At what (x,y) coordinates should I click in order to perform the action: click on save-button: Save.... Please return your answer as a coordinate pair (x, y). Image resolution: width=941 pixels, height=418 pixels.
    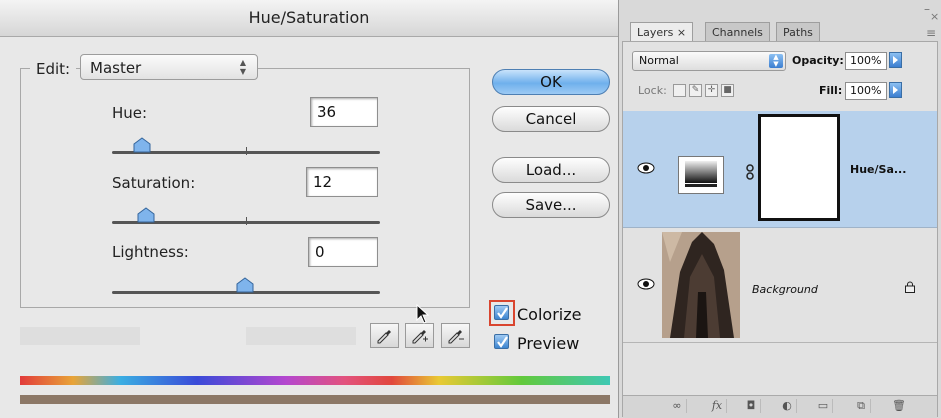
    Looking at the image, I should click on (551, 205).